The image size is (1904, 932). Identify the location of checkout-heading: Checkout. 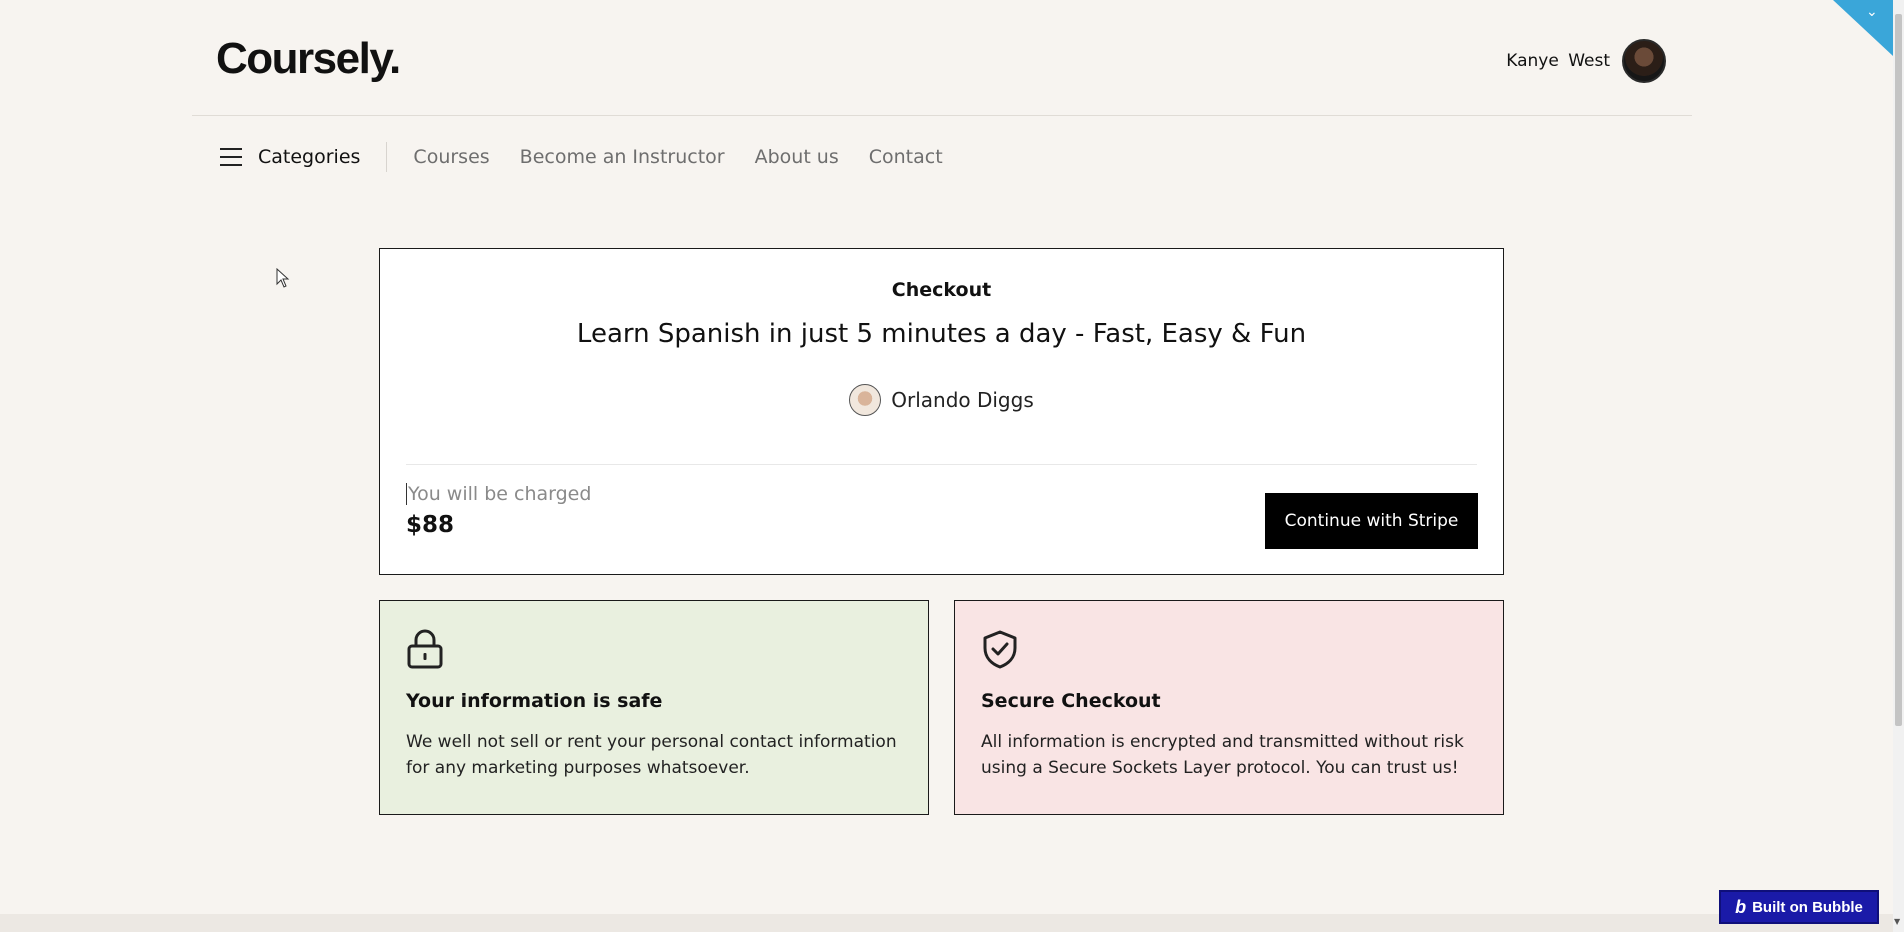
(941, 290).